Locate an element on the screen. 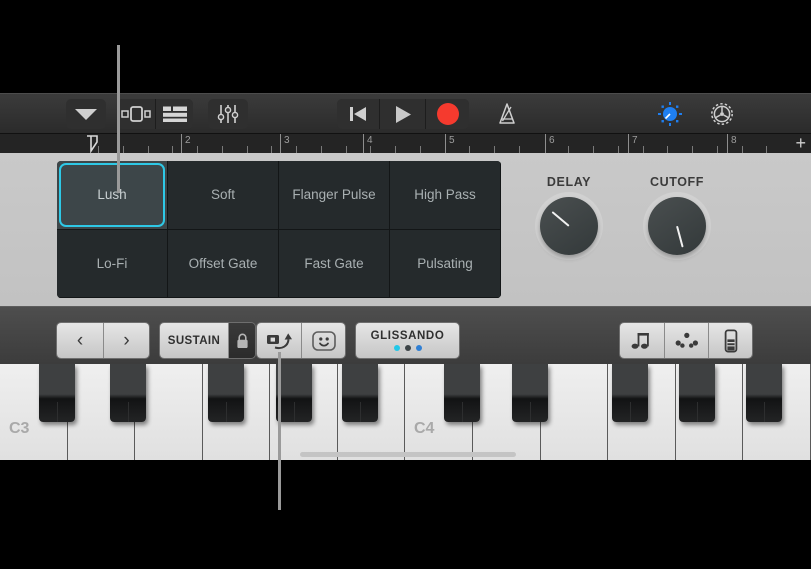  ruler-bar-number: 4 is located at coordinates (370, 140).